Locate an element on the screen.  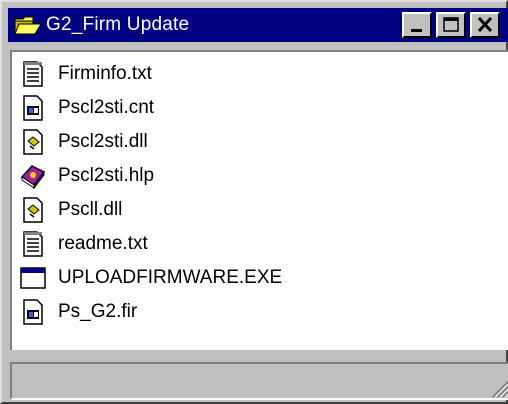
file-name: Pscl2sti.hlp is located at coordinates (106, 175).